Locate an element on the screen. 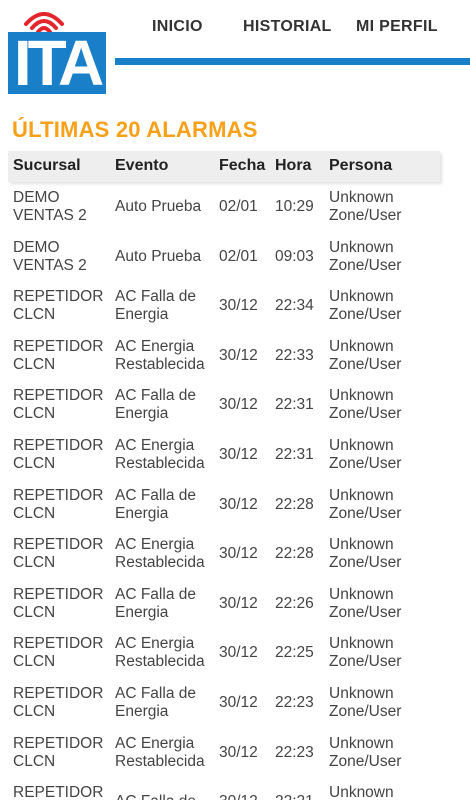  header-fecha: Fecha is located at coordinates (242, 165).